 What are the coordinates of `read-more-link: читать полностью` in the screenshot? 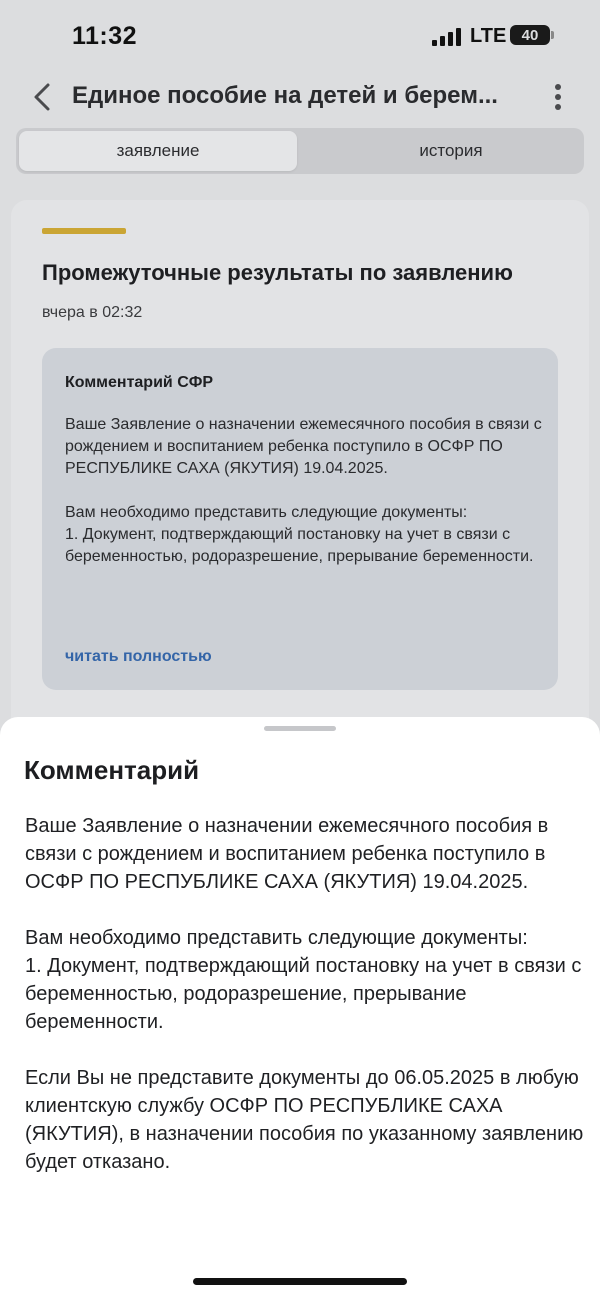 It's located at (138, 657).